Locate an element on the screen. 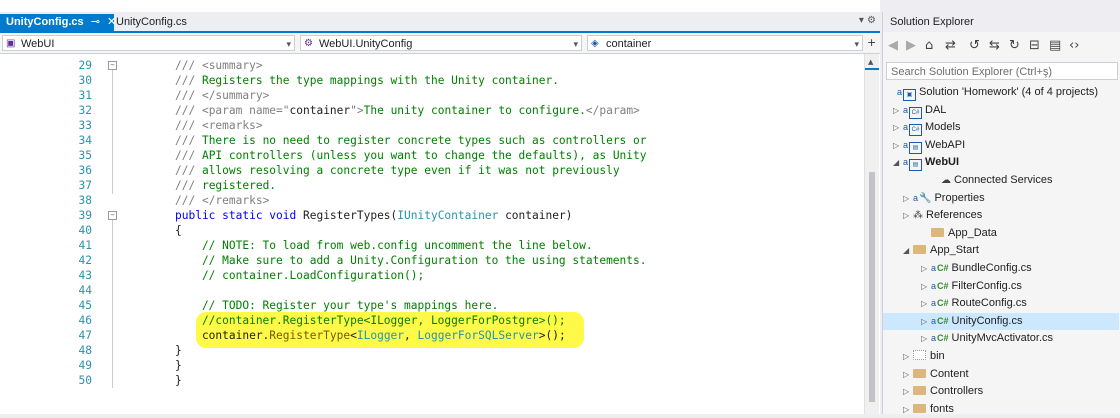  forward-icon: ▶ is located at coordinates (911, 45).